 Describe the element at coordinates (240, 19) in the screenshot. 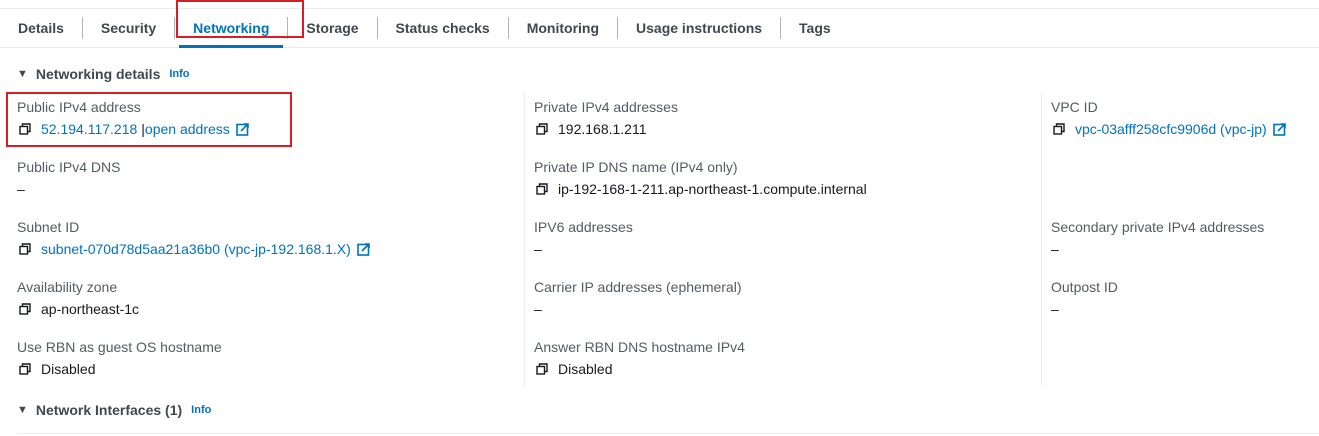

I see `networking-tab-highlight-box` at that location.